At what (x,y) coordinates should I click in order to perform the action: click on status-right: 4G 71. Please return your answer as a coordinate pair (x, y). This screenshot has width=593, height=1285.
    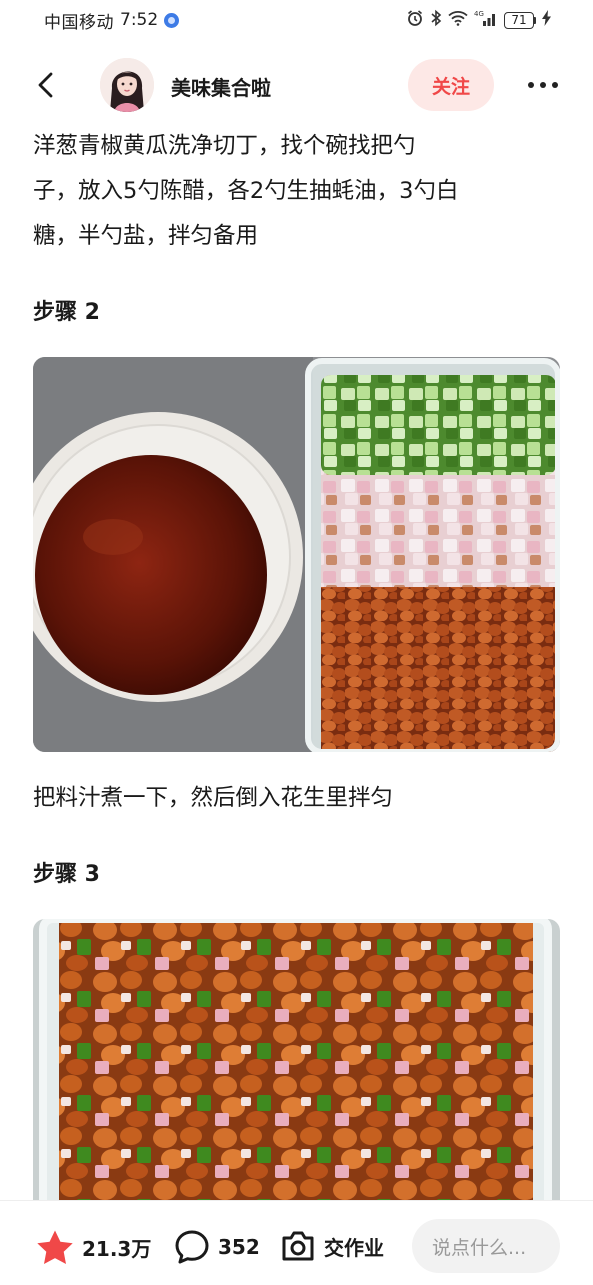
    Looking at the image, I should click on (478, 20).